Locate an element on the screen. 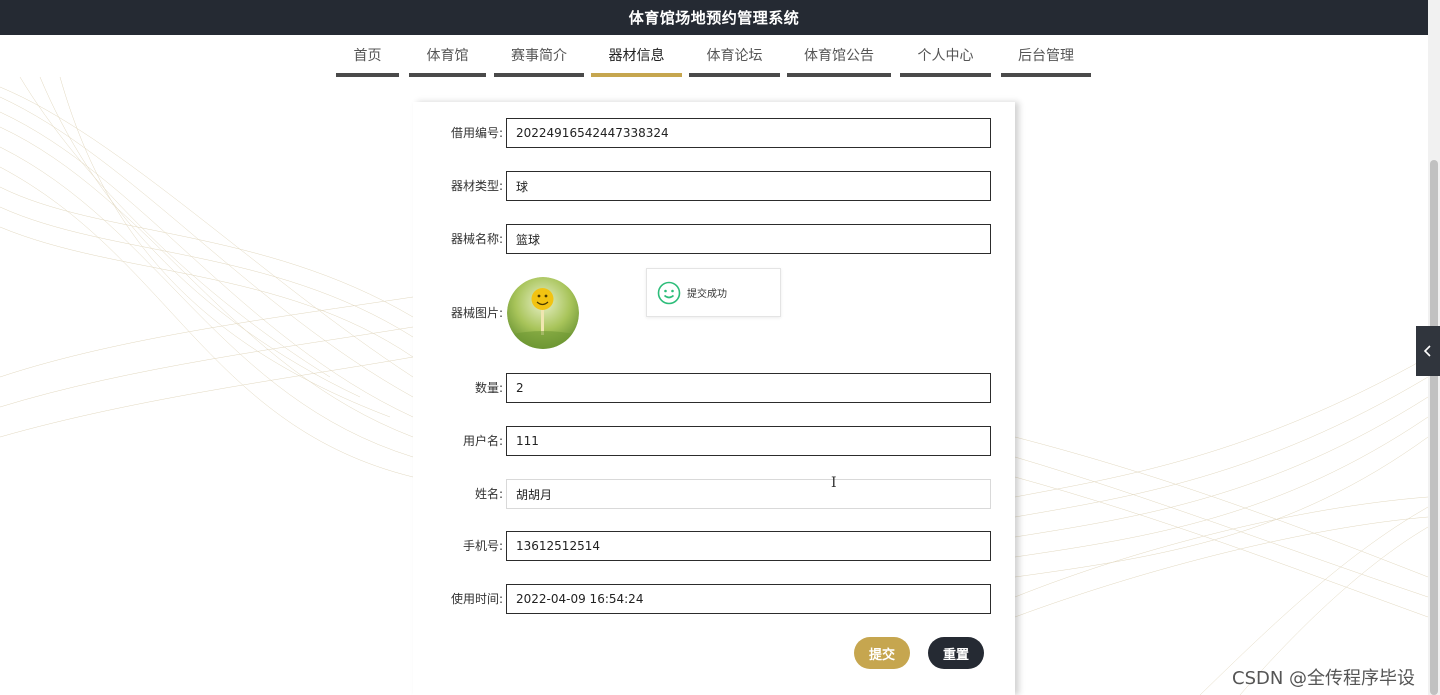 This screenshot has height=695, width=1440. use-time-label: 使用时间: is located at coordinates (476, 599).